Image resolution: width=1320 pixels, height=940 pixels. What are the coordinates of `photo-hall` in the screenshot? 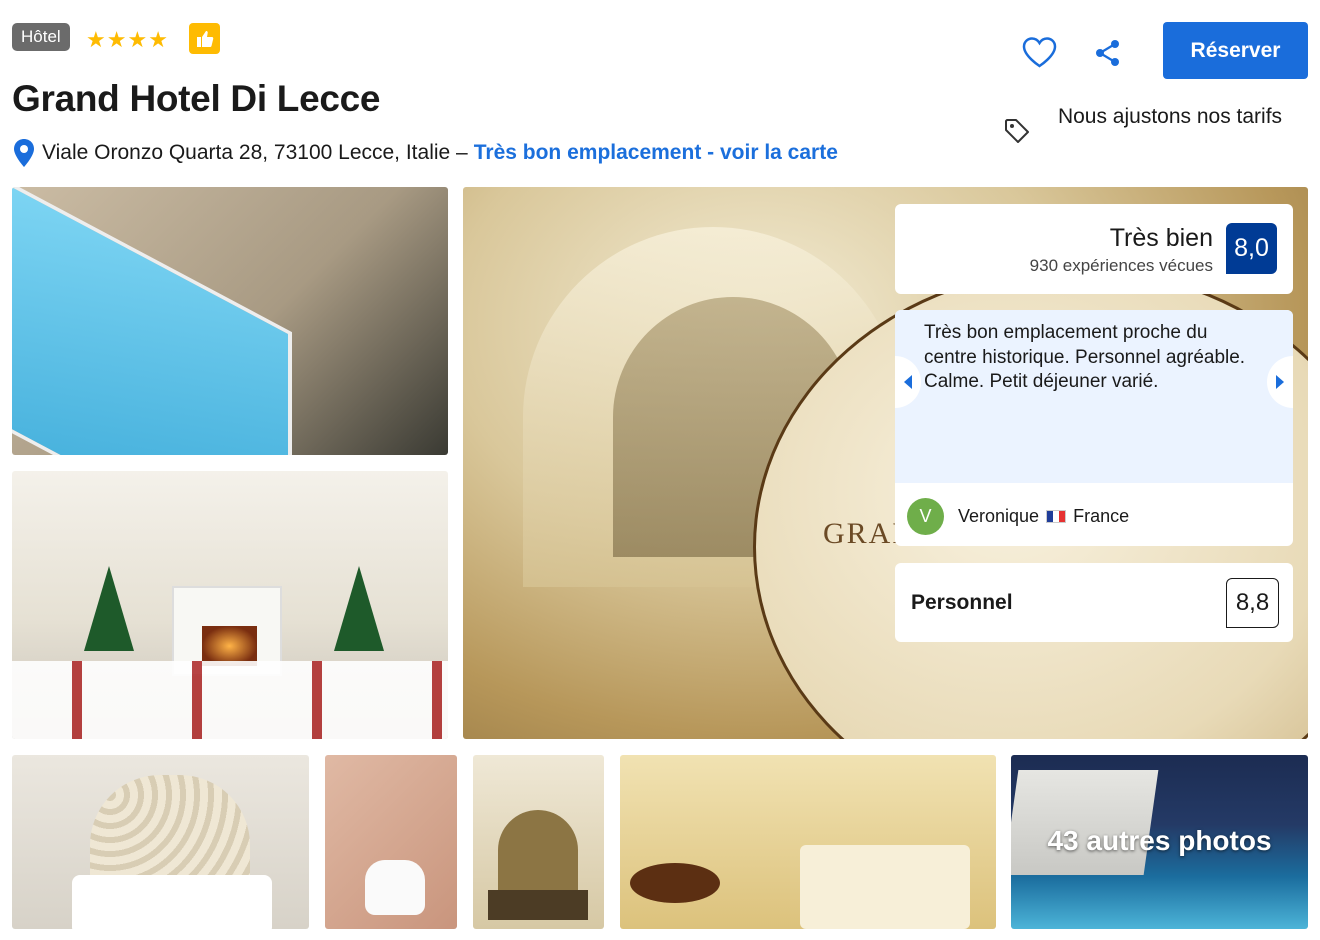 It's located at (538, 842).